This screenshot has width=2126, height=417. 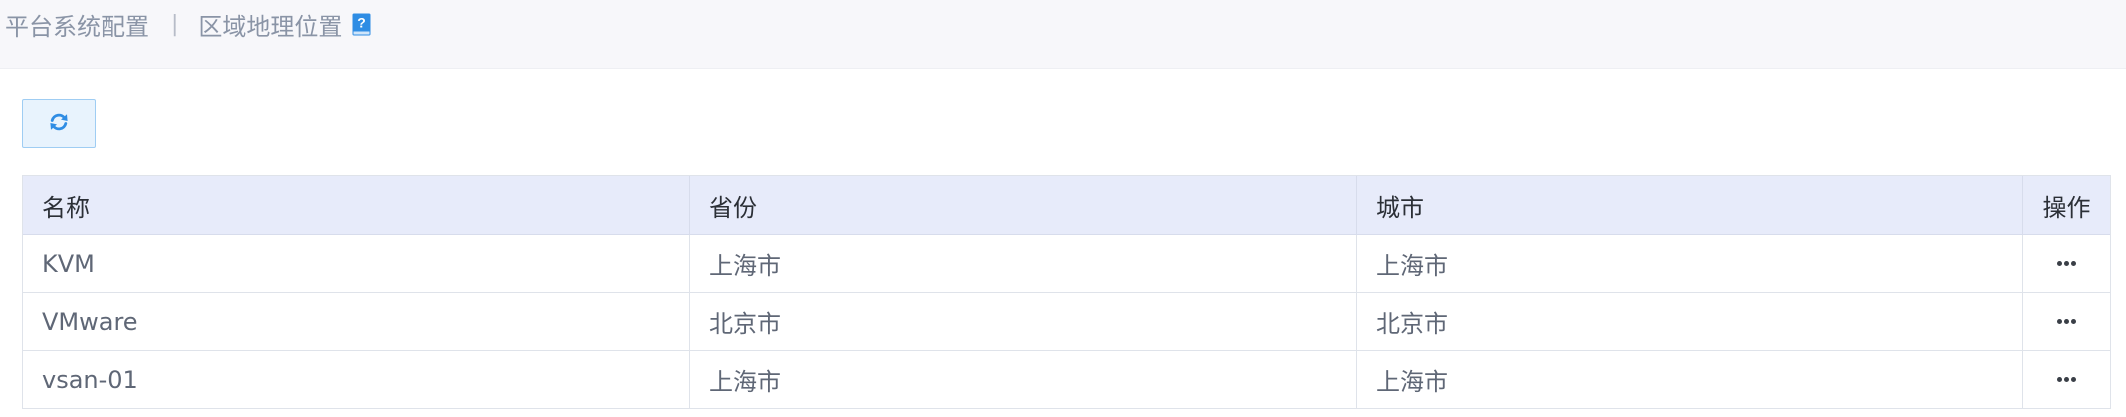 I want to click on refresh-button, so click(x=59, y=123).